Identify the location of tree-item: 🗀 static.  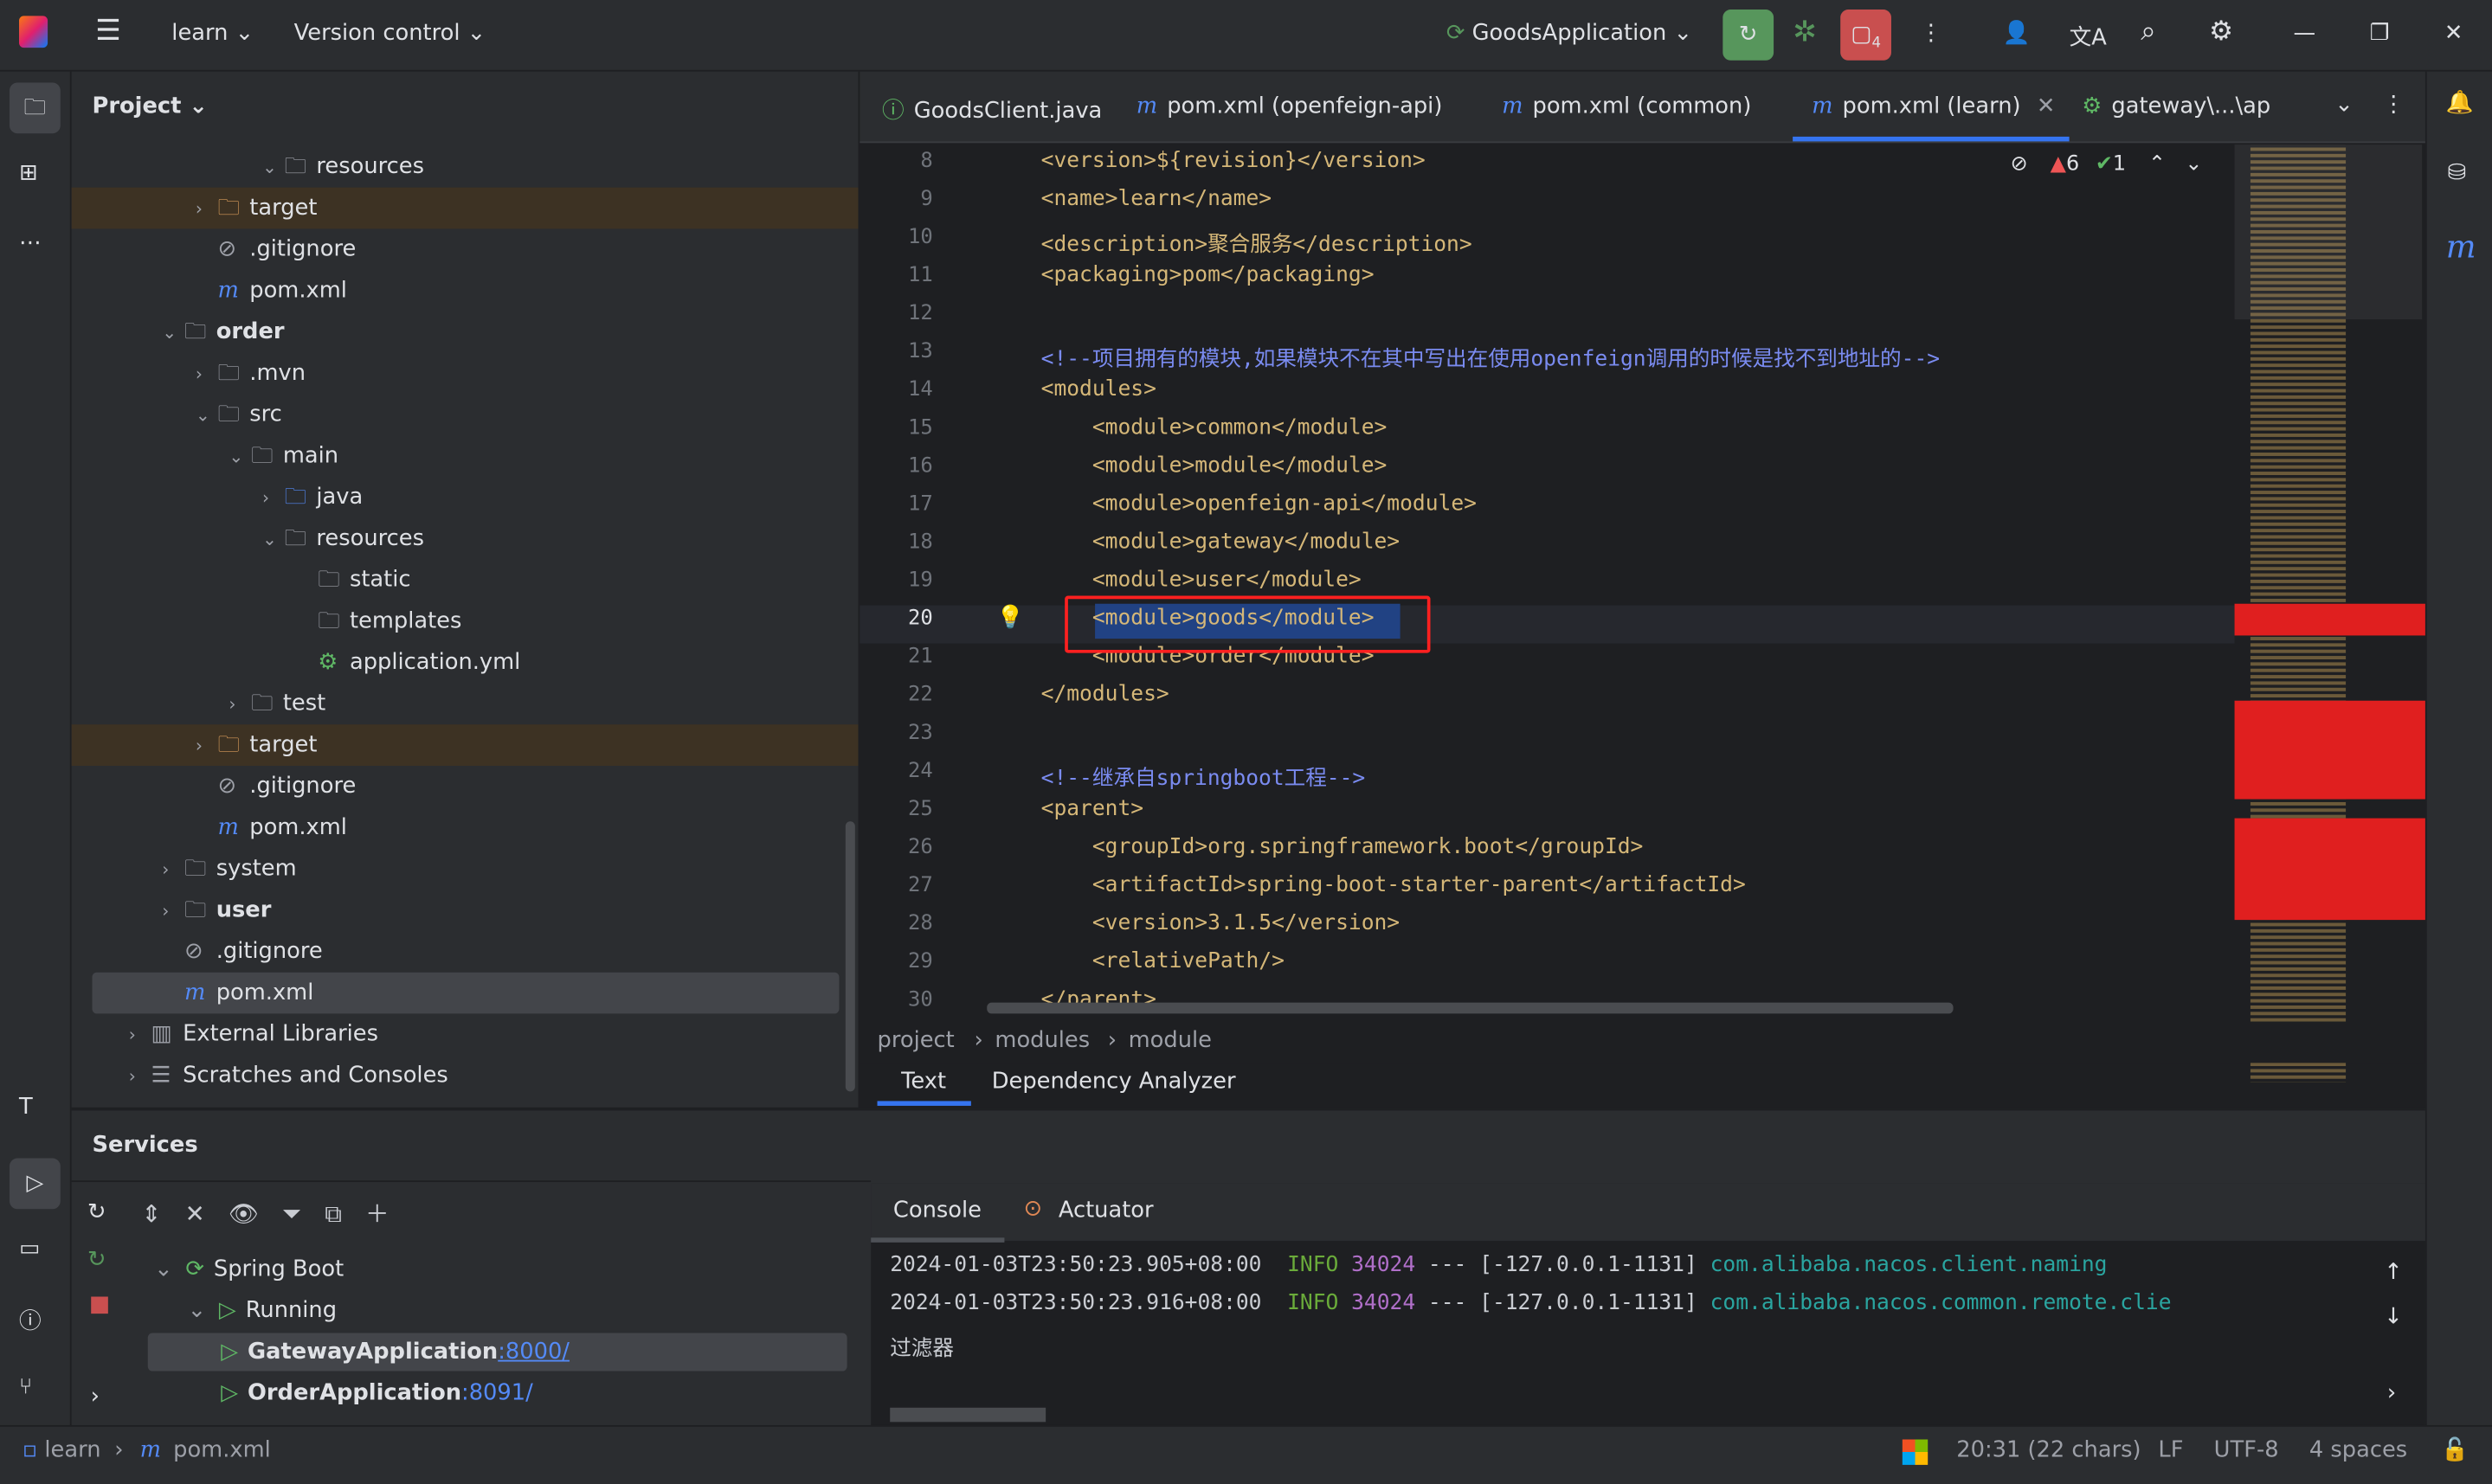
(465, 580).